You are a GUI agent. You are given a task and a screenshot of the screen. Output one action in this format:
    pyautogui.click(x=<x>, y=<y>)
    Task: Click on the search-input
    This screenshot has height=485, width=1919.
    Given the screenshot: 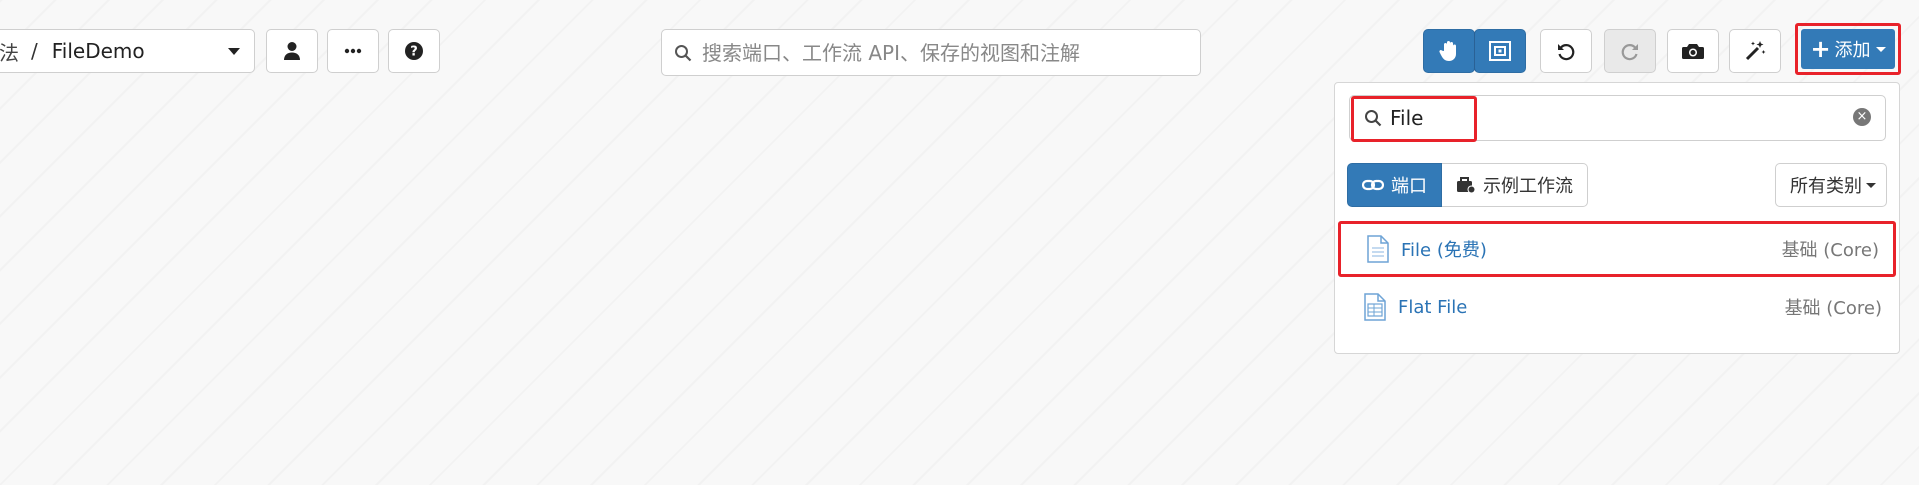 What is the action you would take?
    pyautogui.click(x=950, y=52)
    